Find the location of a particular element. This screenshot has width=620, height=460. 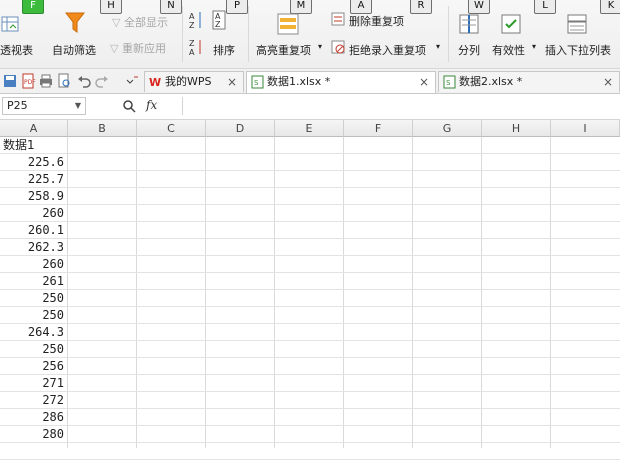

cell-value: 256 is located at coordinates (33, 366).